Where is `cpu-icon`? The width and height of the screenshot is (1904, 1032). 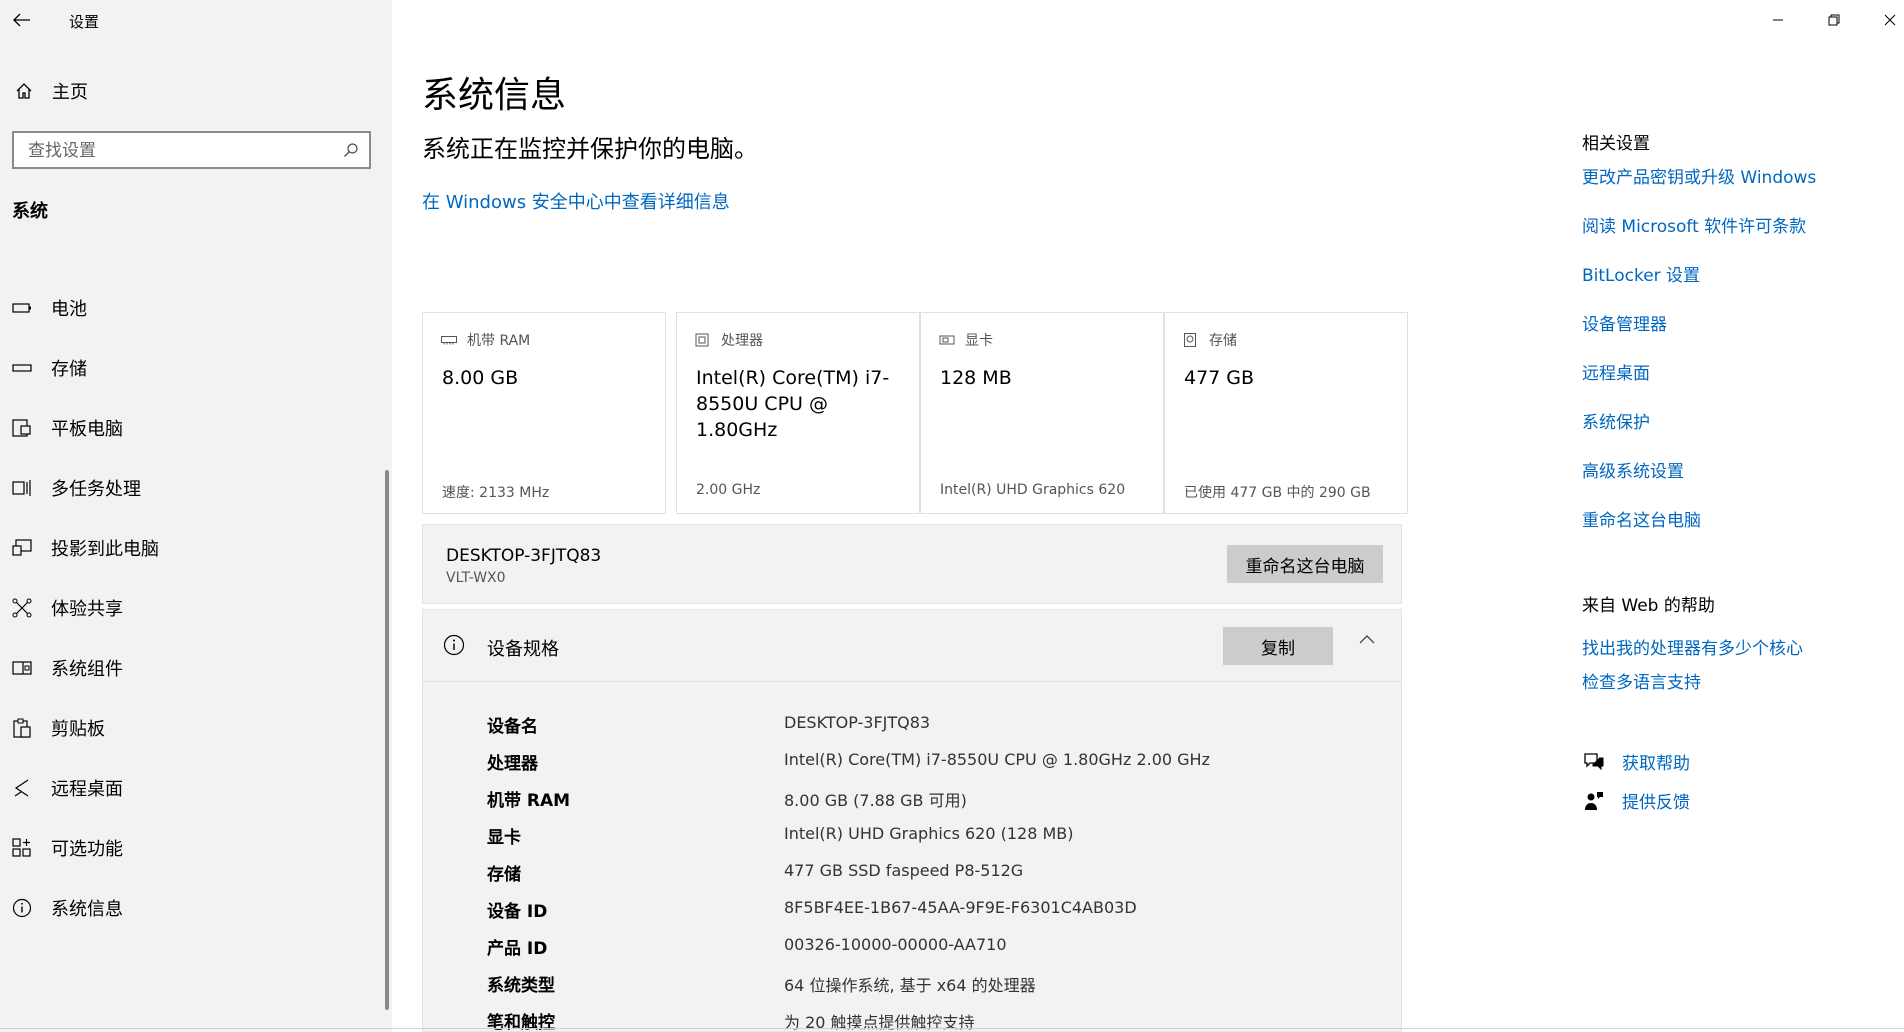 cpu-icon is located at coordinates (703, 340).